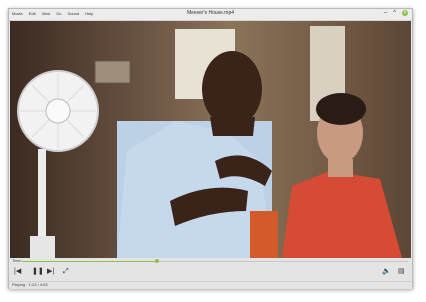  I want to click on playback-status: Playing · 1:23 / 4:03, so click(30, 284).